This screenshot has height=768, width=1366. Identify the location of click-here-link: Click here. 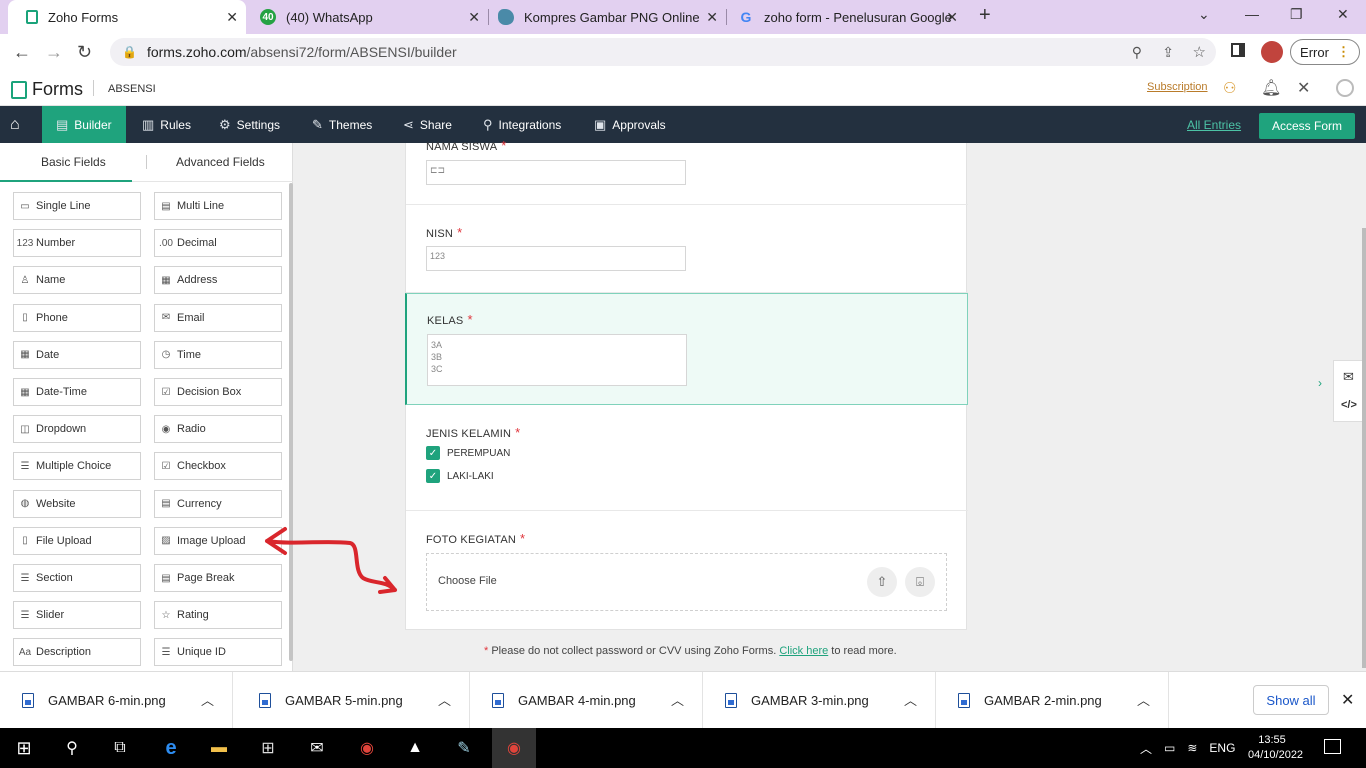
(803, 651).